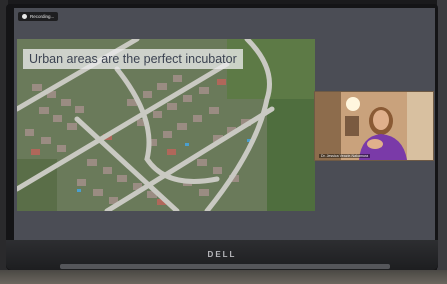 This screenshot has height=284, width=447. I want to click on participant-video-feed, so click(374, 126).